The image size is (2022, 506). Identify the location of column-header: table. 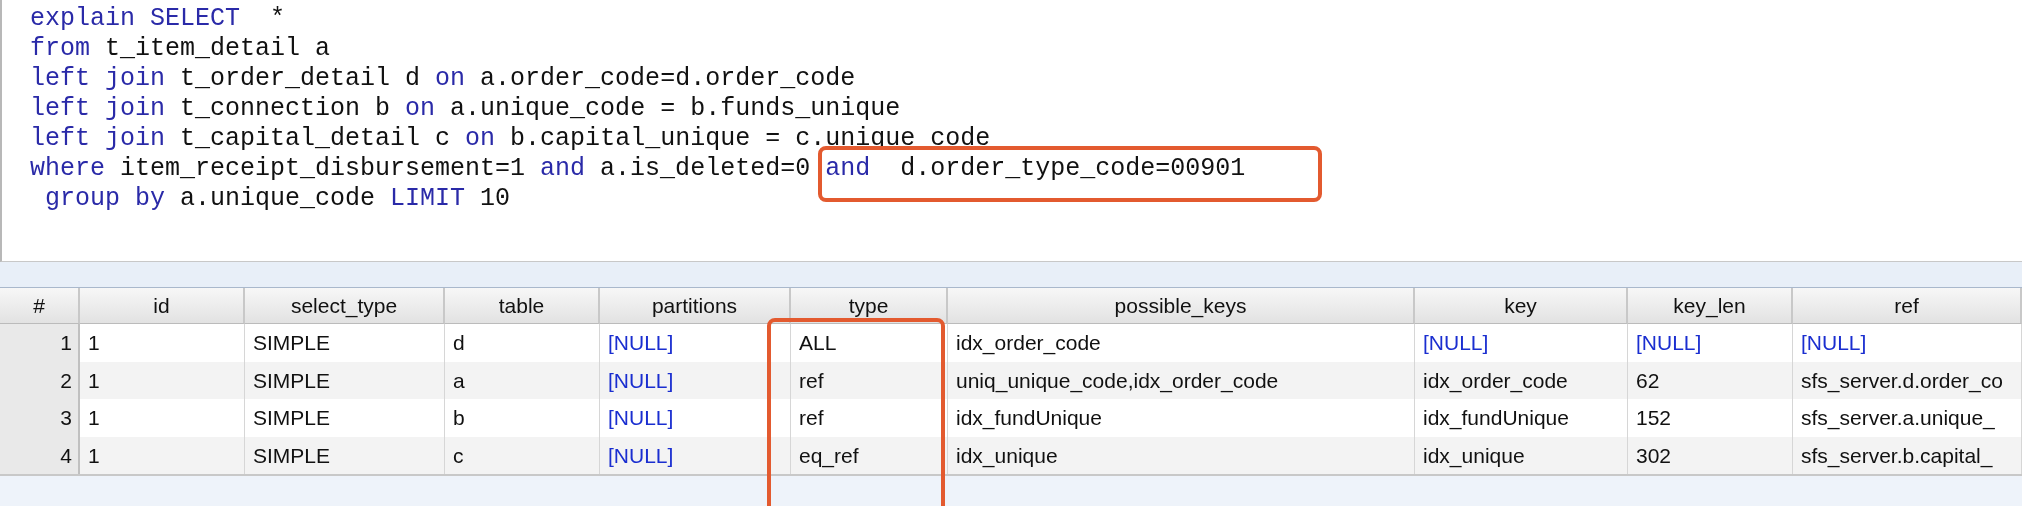
(522, 306).